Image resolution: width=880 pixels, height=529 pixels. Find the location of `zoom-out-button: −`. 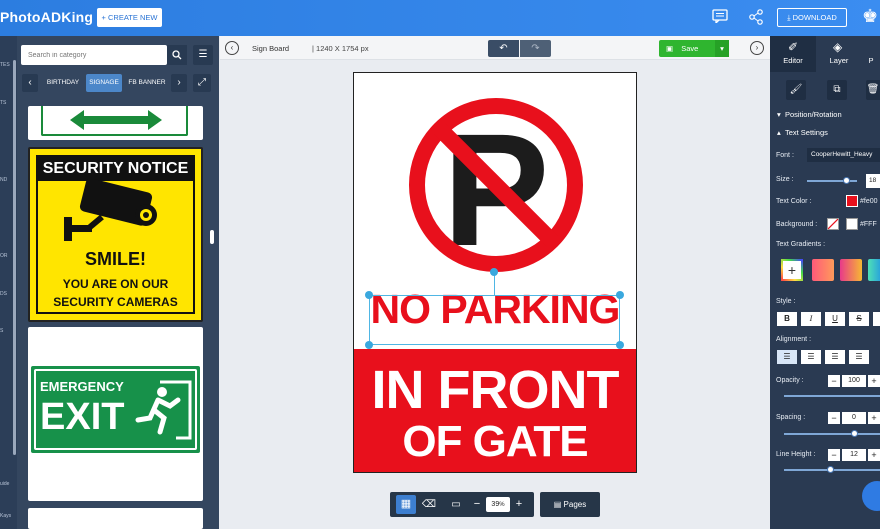

zoom-out-button: − is located at coordinates (477, 504).